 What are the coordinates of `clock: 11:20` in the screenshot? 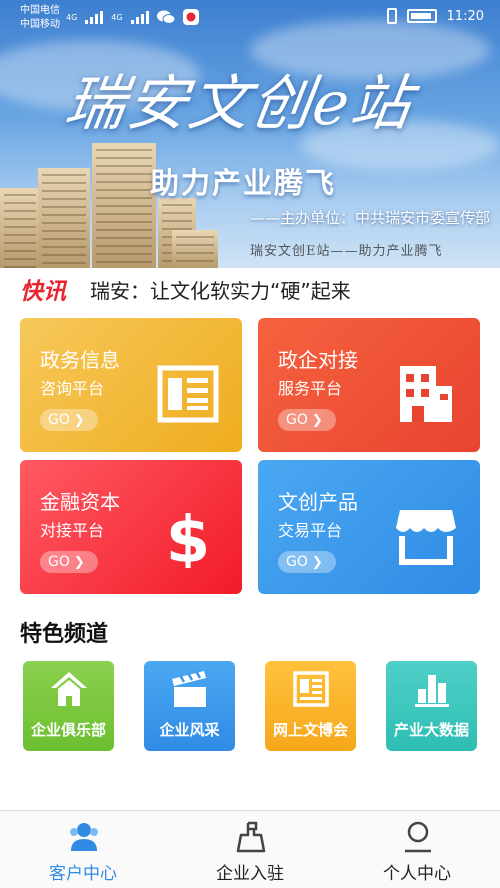 It's located at (465, 16).